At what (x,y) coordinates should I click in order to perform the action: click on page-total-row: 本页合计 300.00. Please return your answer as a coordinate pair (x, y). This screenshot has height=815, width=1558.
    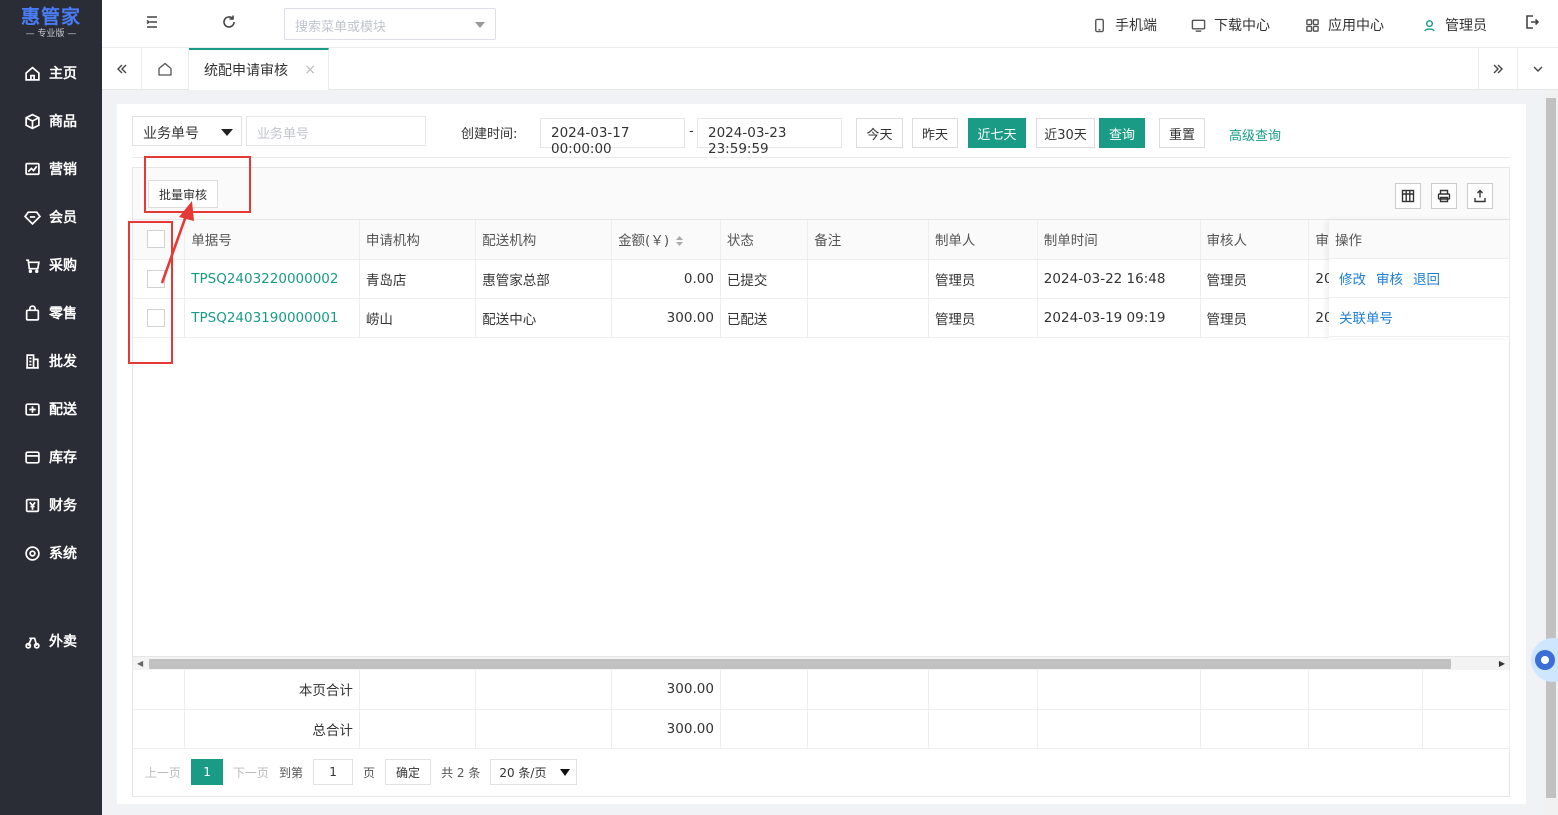
    Looking at the image, I should click on (822, 690).